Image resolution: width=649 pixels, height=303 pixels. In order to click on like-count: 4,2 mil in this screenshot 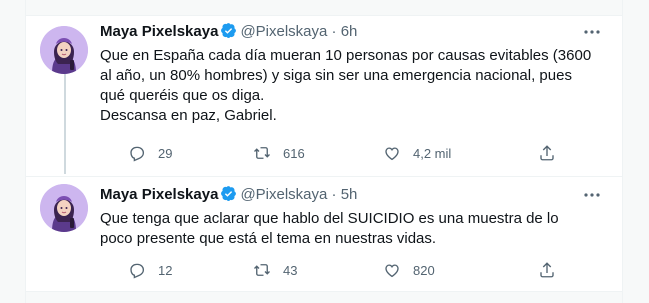, I will do `click(432, 153)`.